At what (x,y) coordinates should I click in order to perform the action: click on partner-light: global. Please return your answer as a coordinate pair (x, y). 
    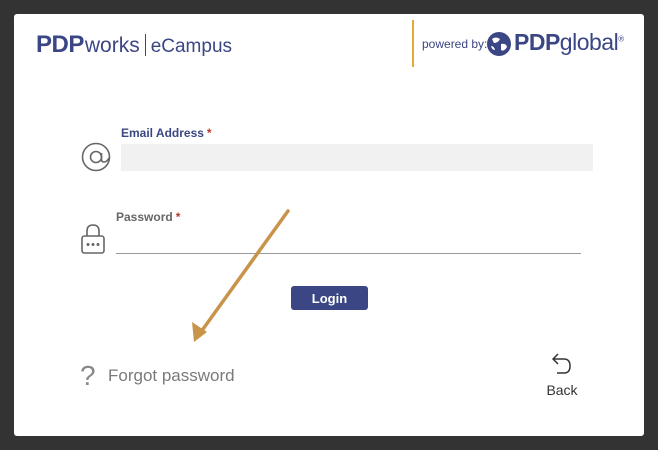
    Looking at the image, I should click on (589, 42).